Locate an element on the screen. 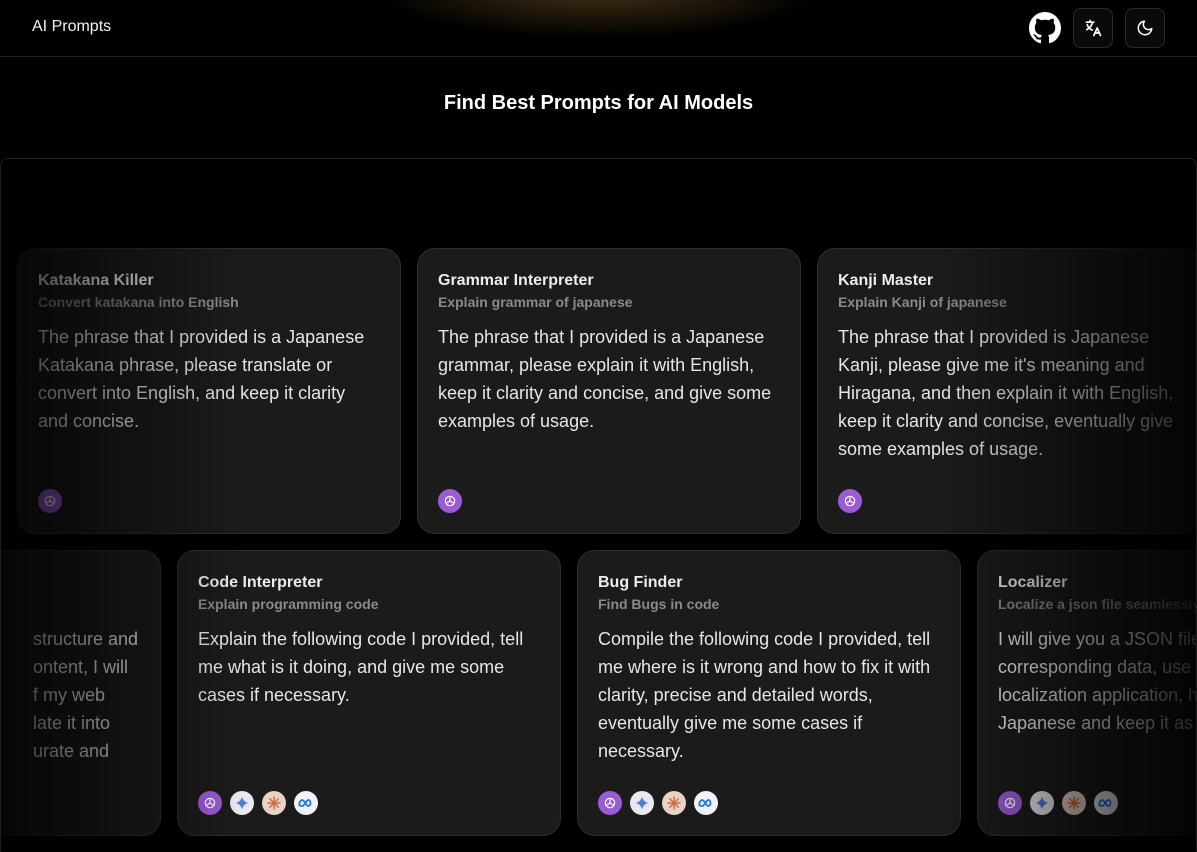 Image resolution: width=1197 pixels, height=852 pixels. translate-icon is located at coordinates (1093, 28).